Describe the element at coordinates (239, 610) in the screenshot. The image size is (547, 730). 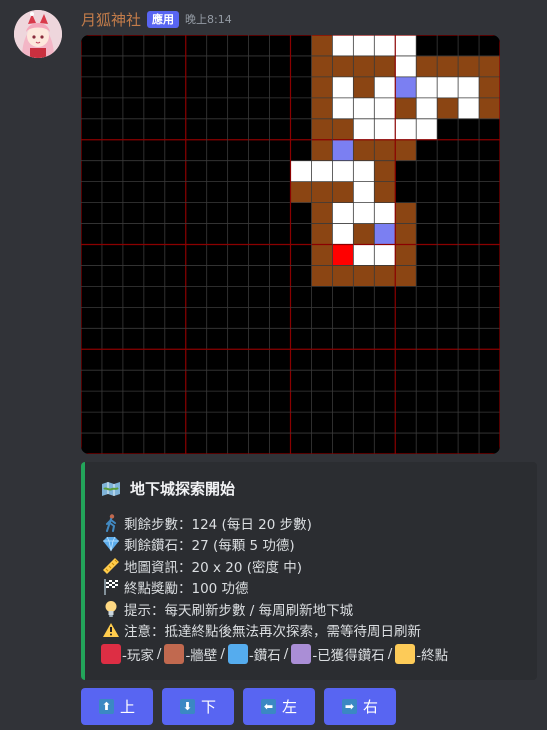
I see `tip-text: 提示：每天刷新步數 / 每周刷新地下城` at that location.